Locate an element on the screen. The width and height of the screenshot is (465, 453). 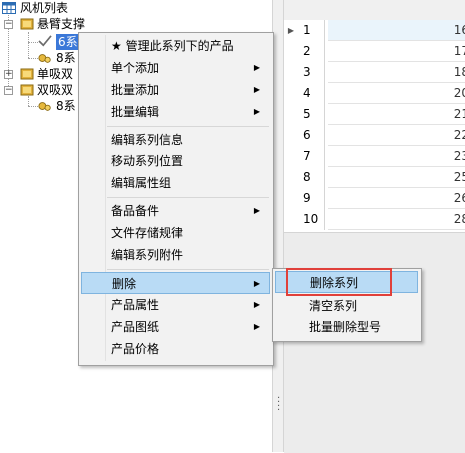
row-number: 6 is located at coordinates (311, 135).